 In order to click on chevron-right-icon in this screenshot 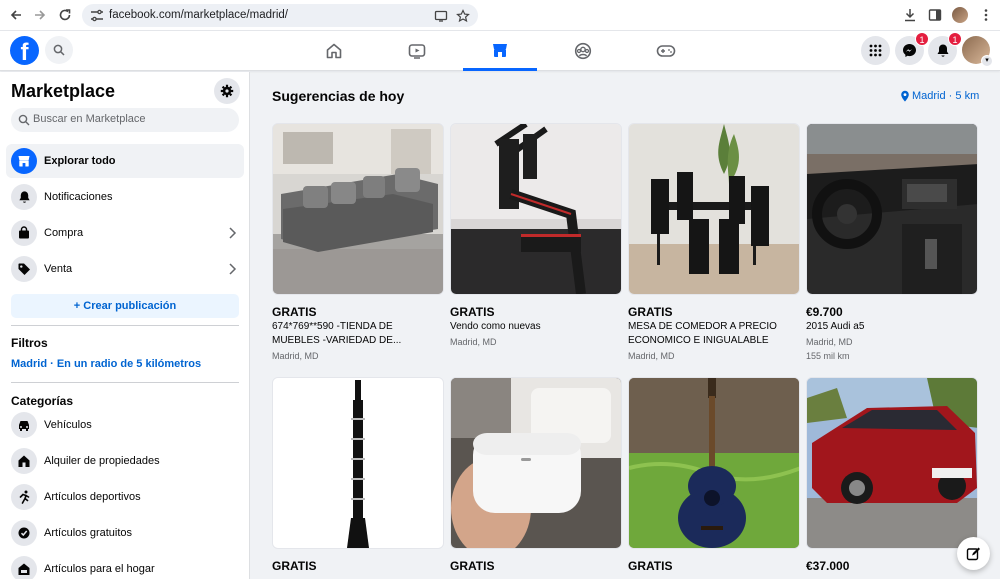, I will do `click(233, 233)`.